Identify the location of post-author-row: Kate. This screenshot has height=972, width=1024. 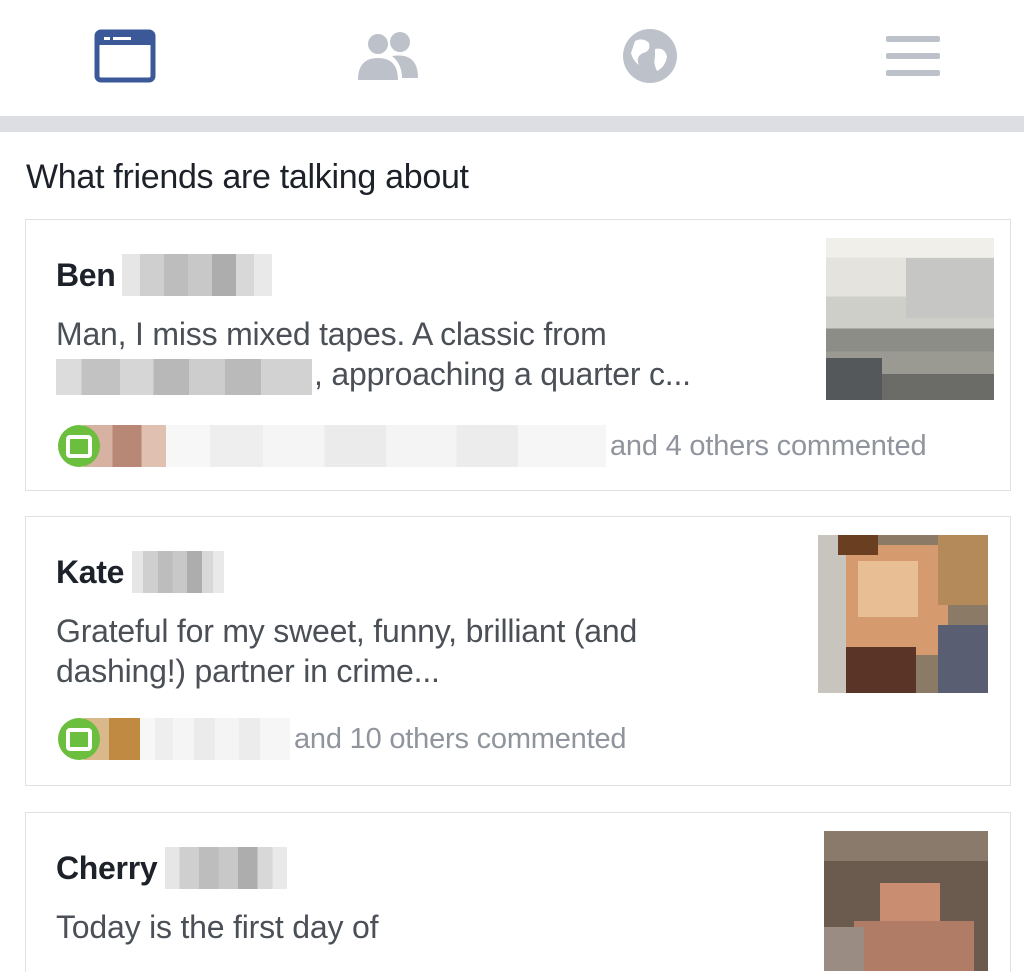
(140, 572).